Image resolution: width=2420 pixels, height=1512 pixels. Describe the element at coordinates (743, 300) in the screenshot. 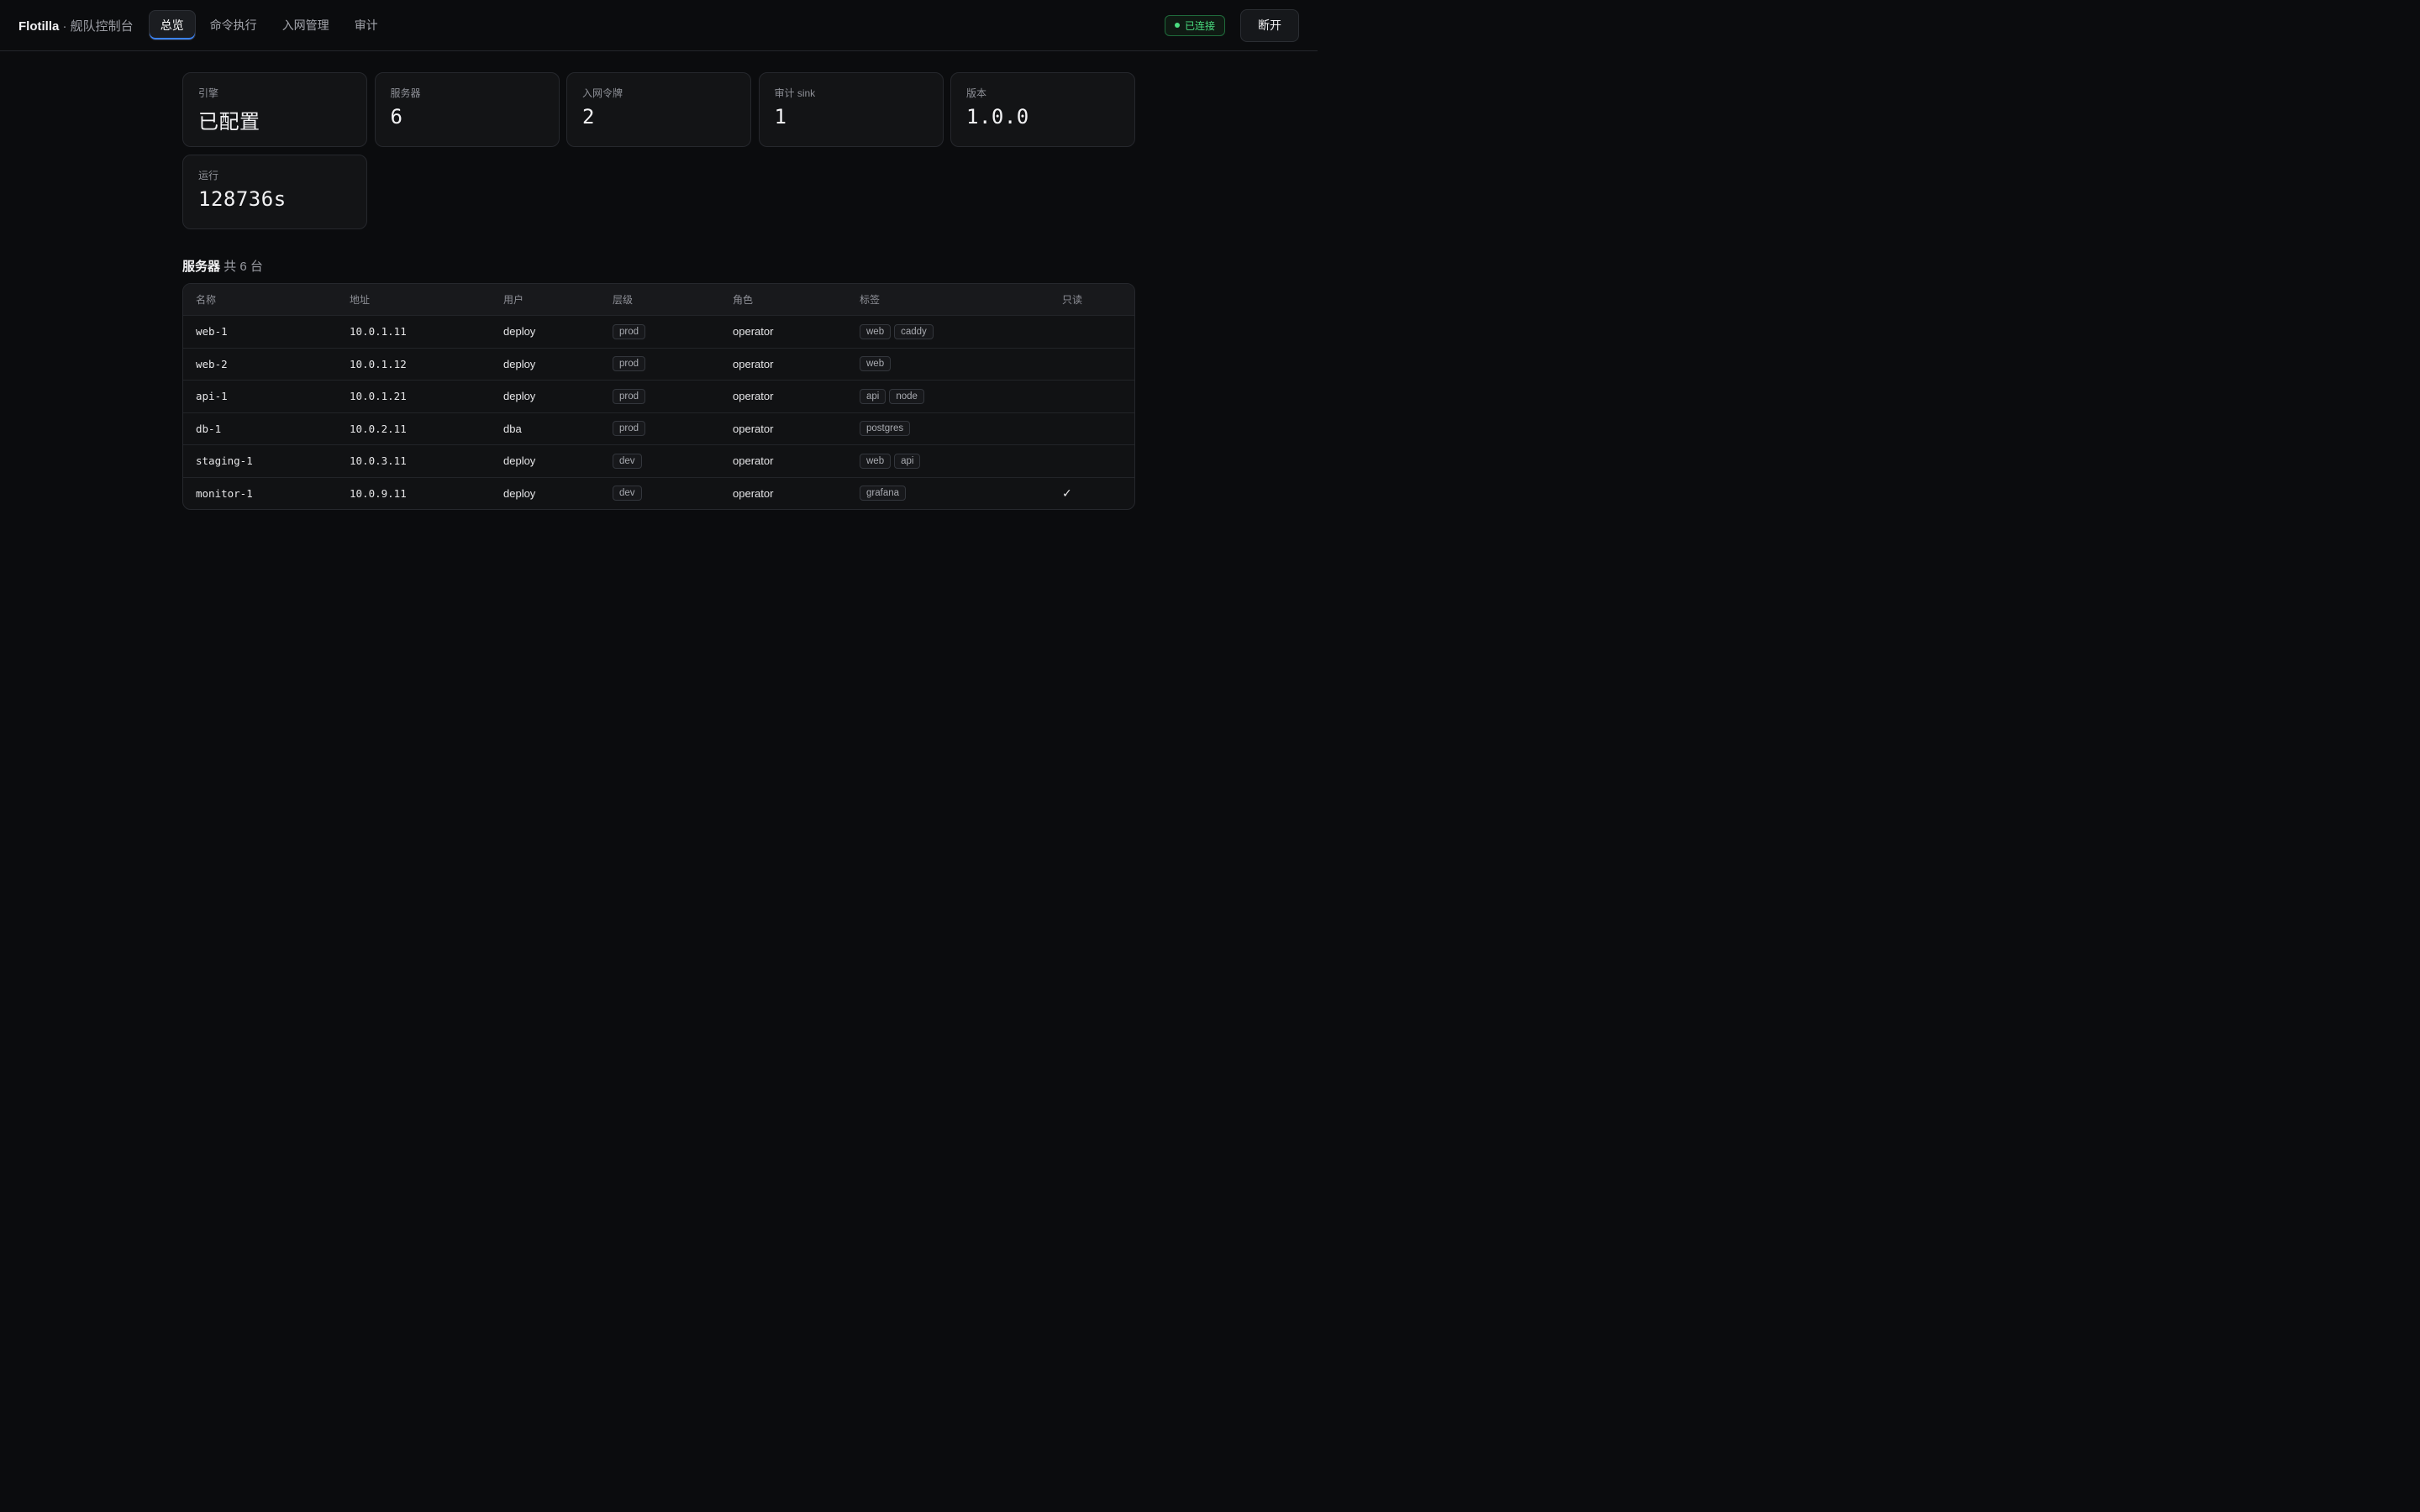

I see `column-header-role: 角色` at that location.